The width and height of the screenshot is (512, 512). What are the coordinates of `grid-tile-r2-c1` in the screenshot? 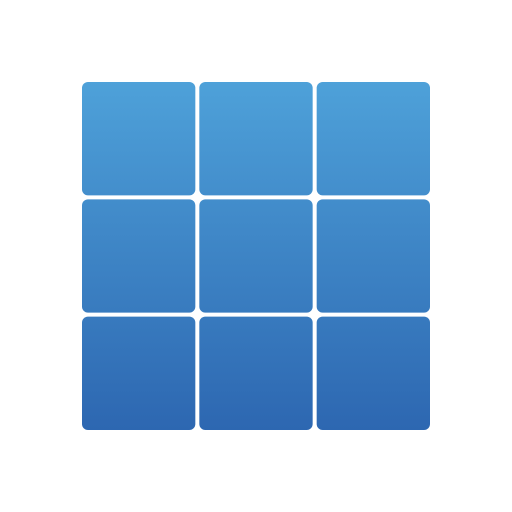 It's located at (139, 256).